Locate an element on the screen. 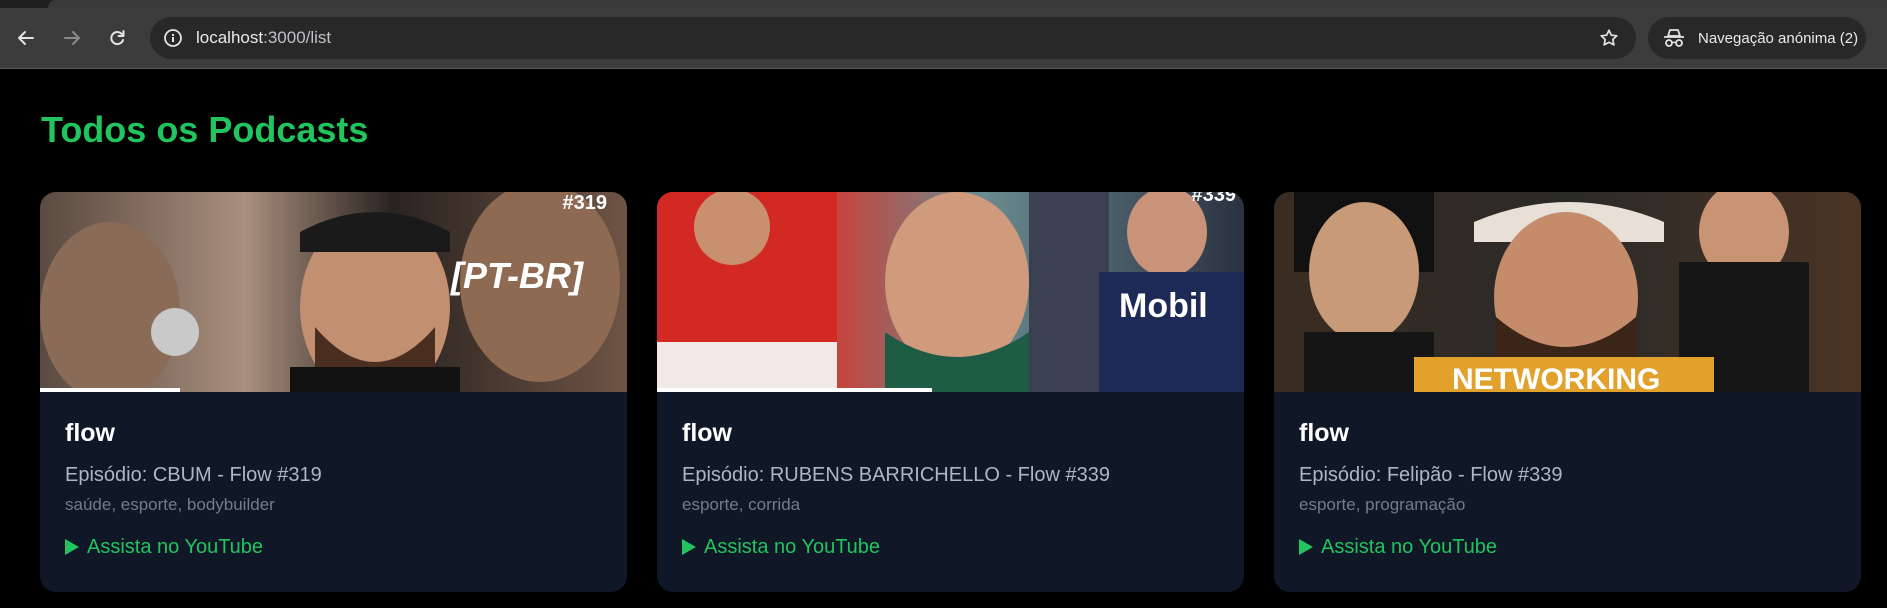 Image resolution: width=1887 pixels, height=608 pixels. incognito-indicator: Navegação anónima (2) is located at coordinates (1757, 38).